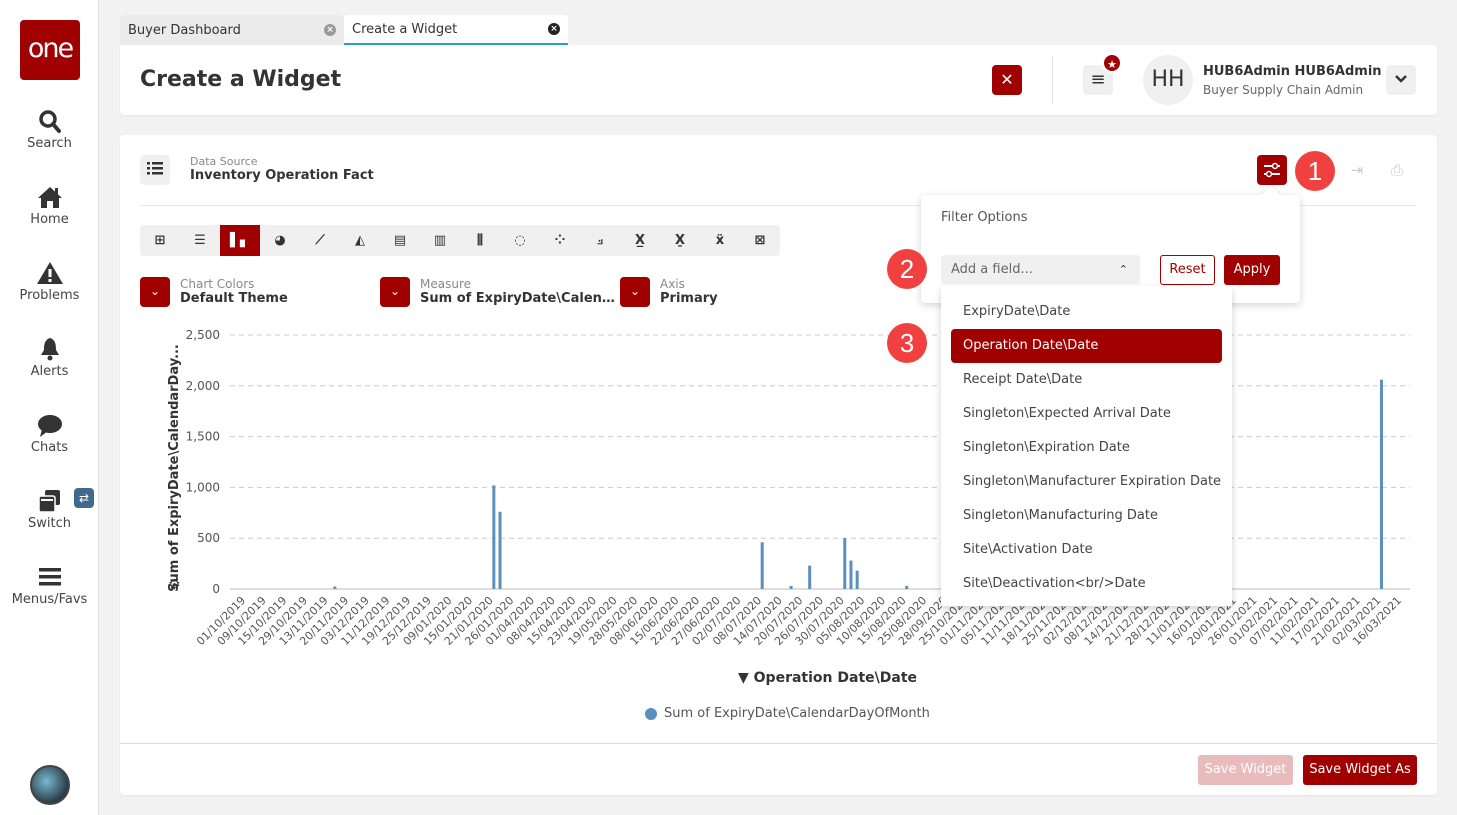  I want to click on chart-type-line-button: ⟋, so click(320, 240).